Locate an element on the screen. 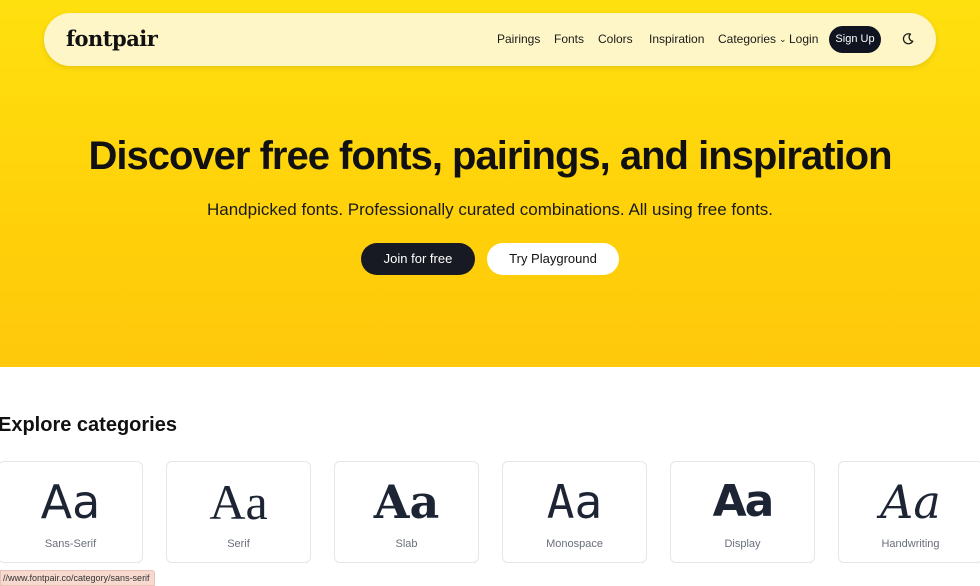  category-card-handwriting: Aa Handwriting is located at coordinates (909, 512).